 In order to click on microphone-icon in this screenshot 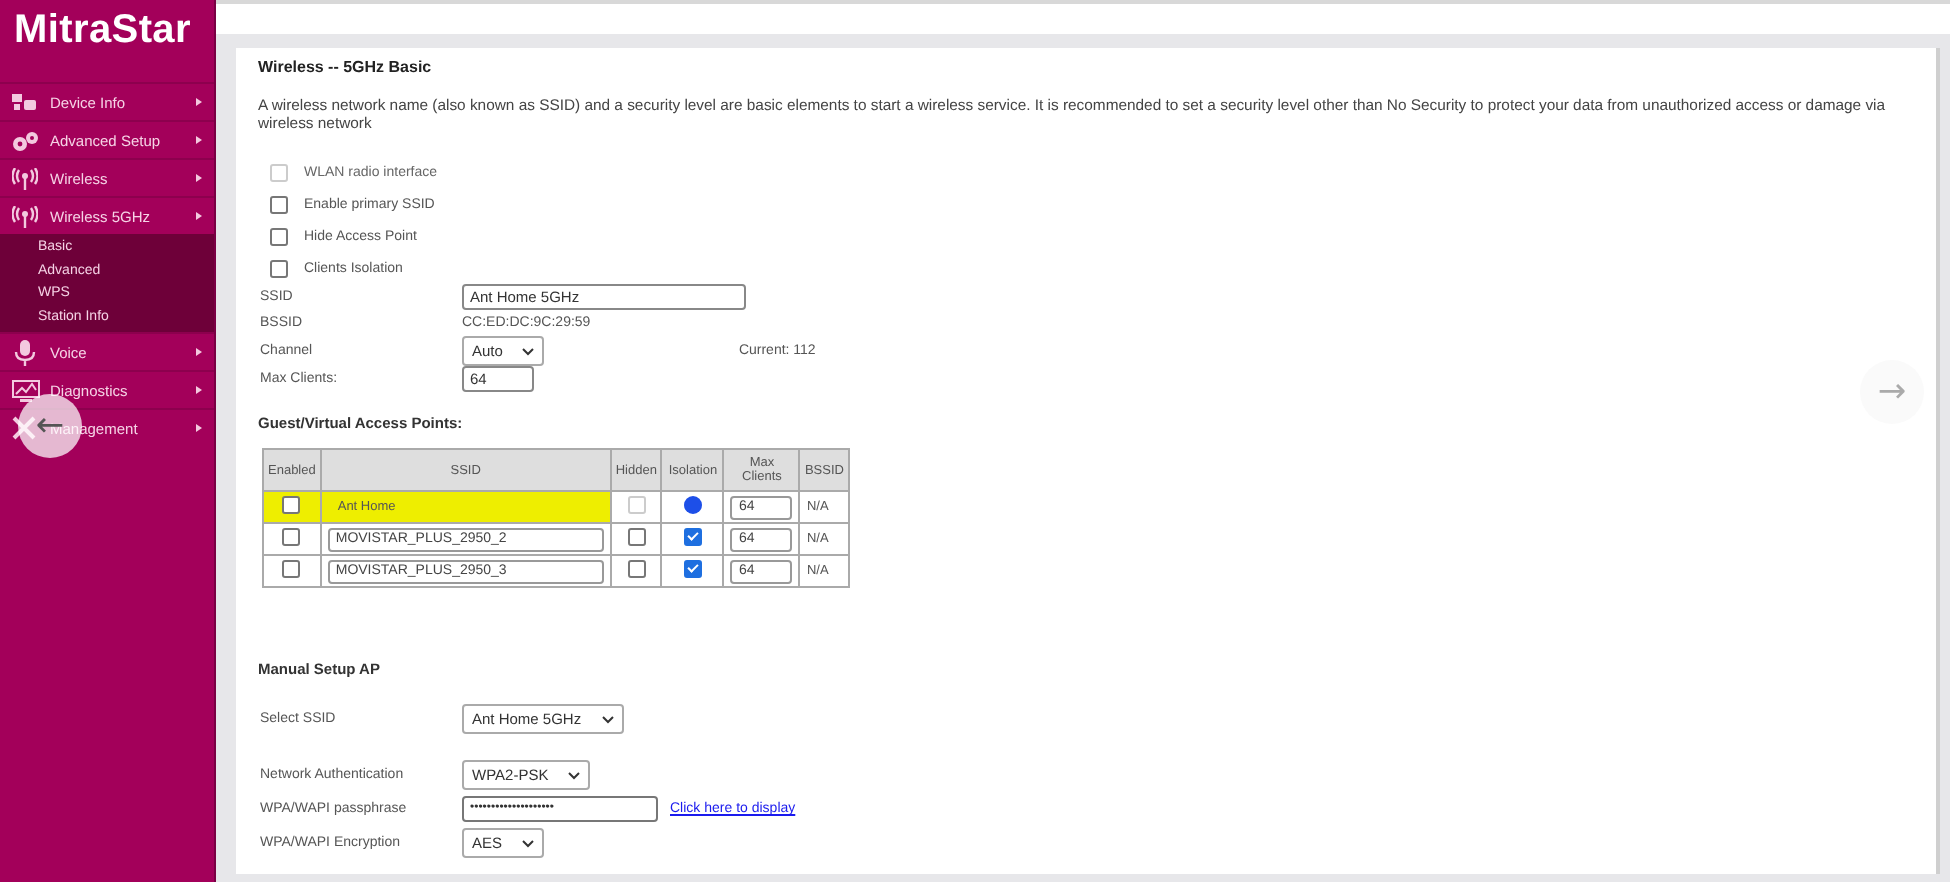, I will do `click(25, 352)`.